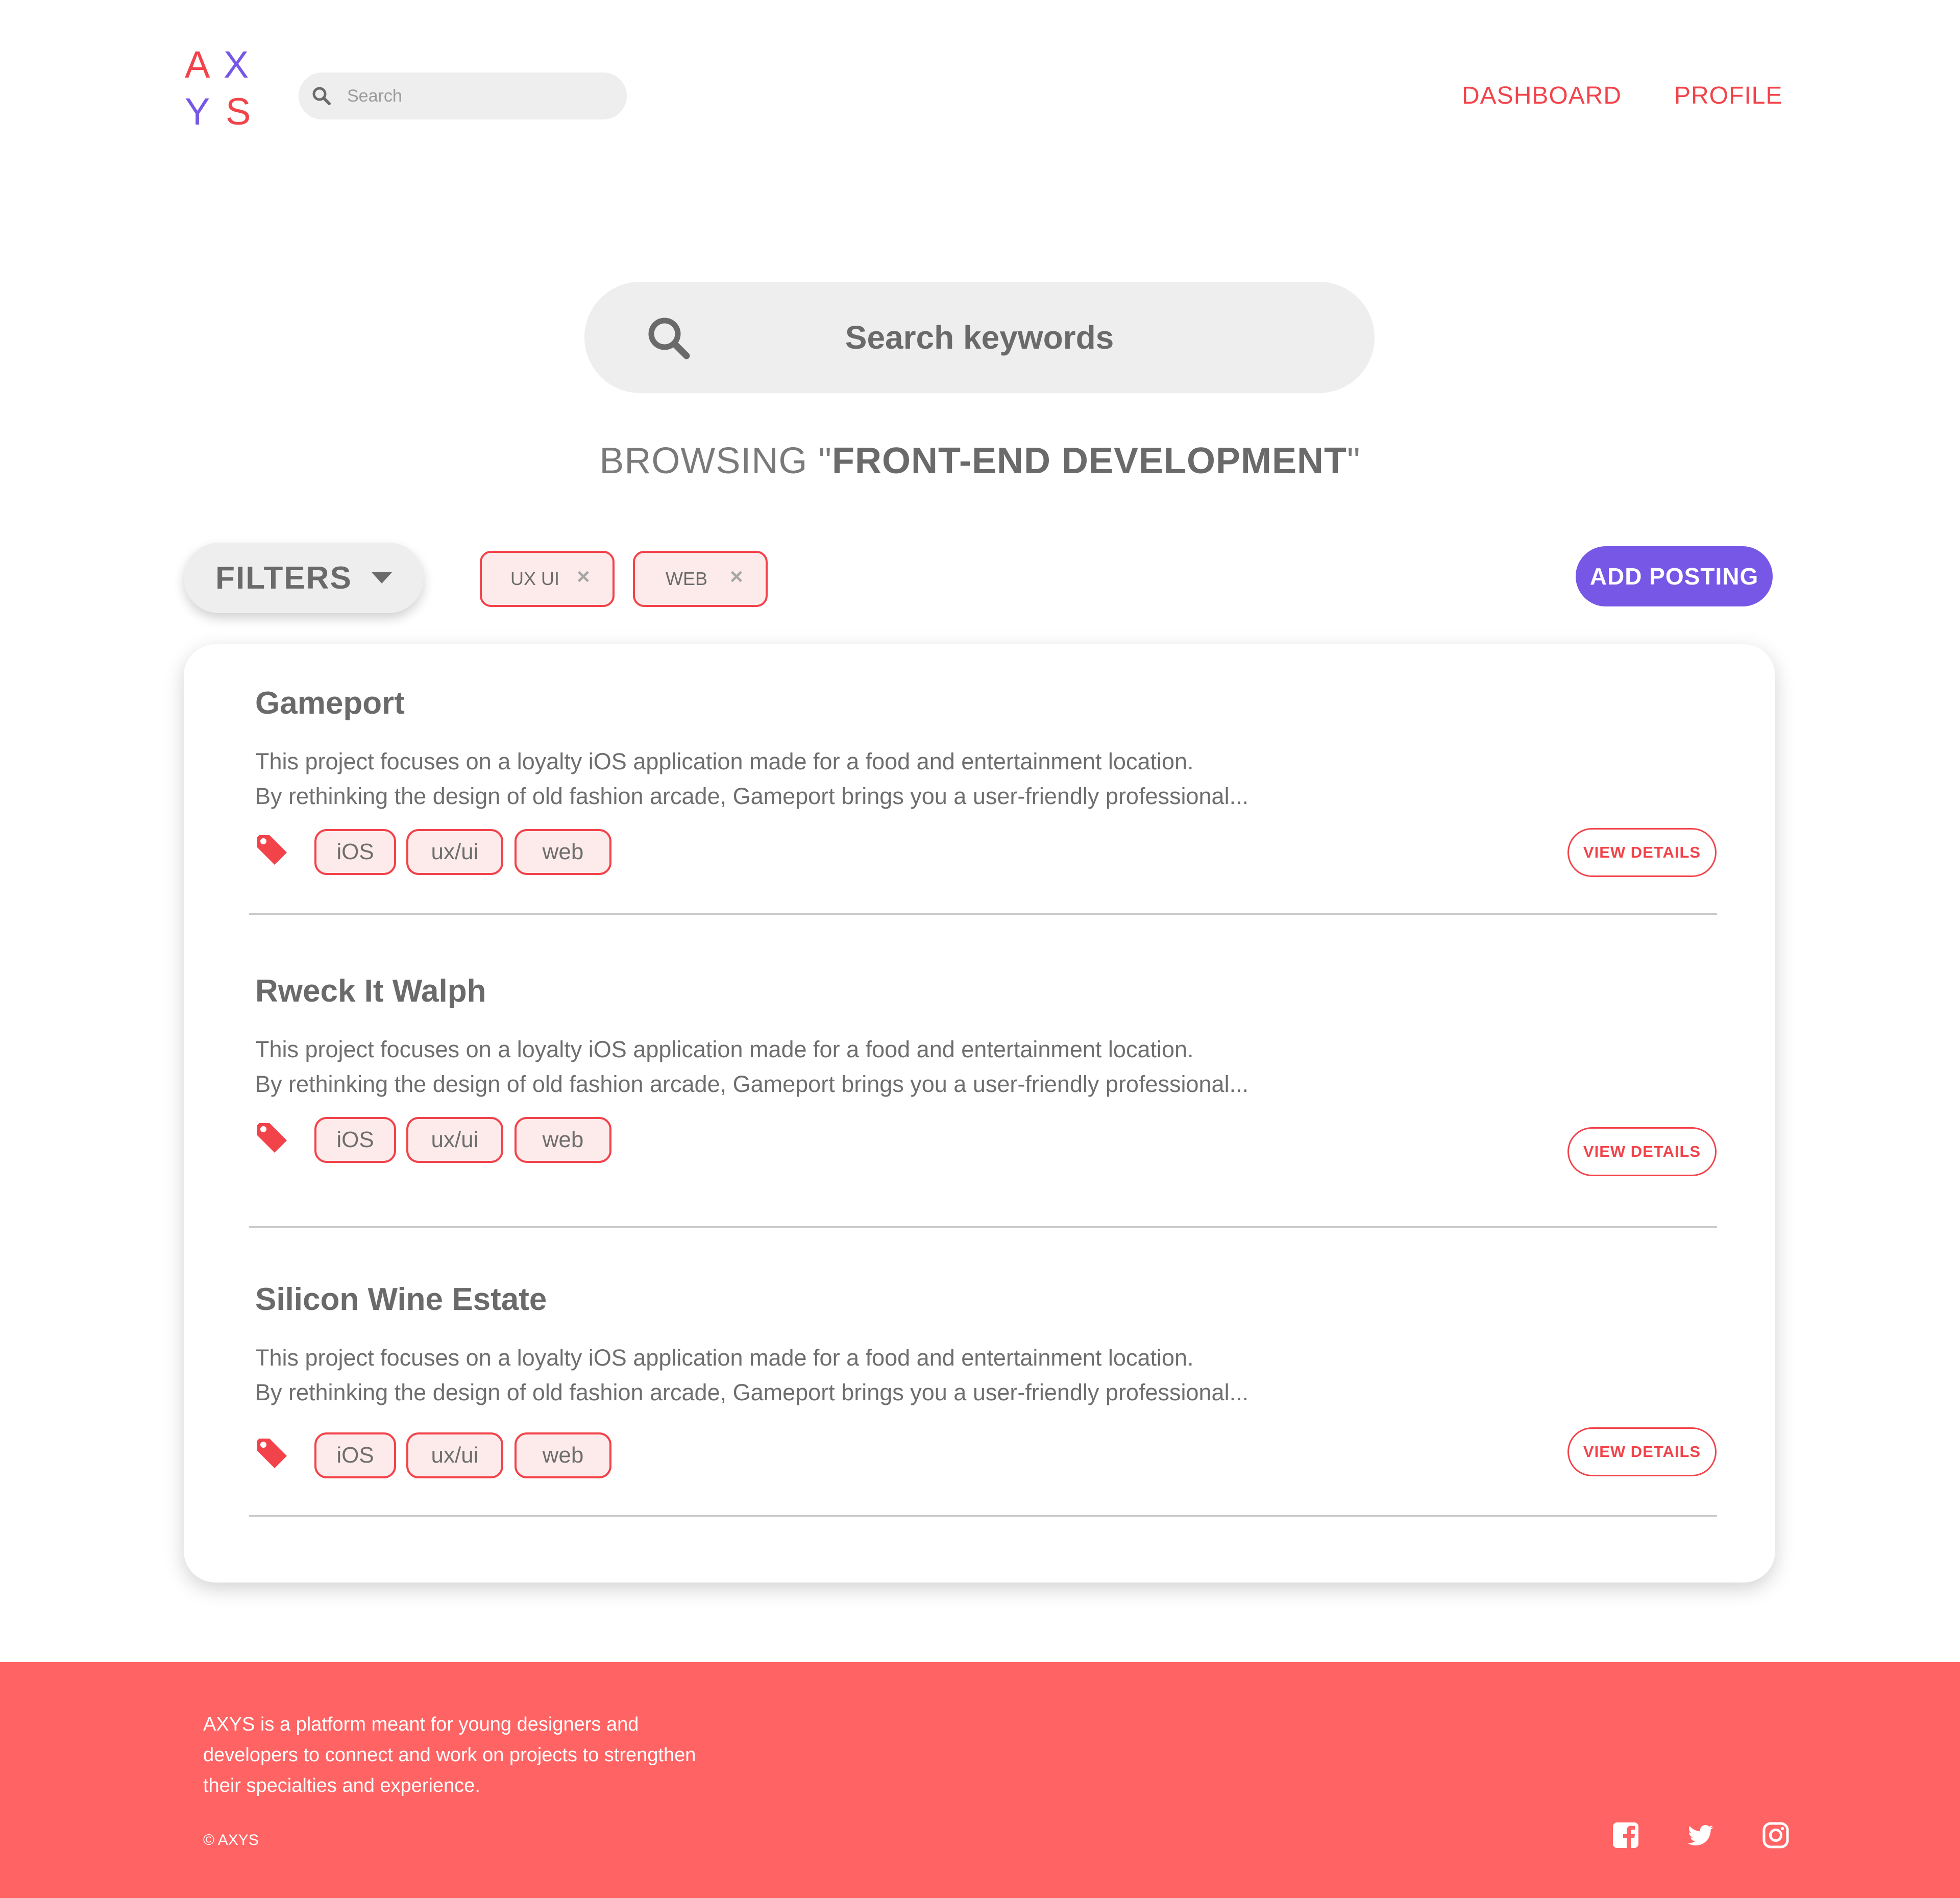  I want to click on browsing-prefix: BROWSING ", so click(715, 461).